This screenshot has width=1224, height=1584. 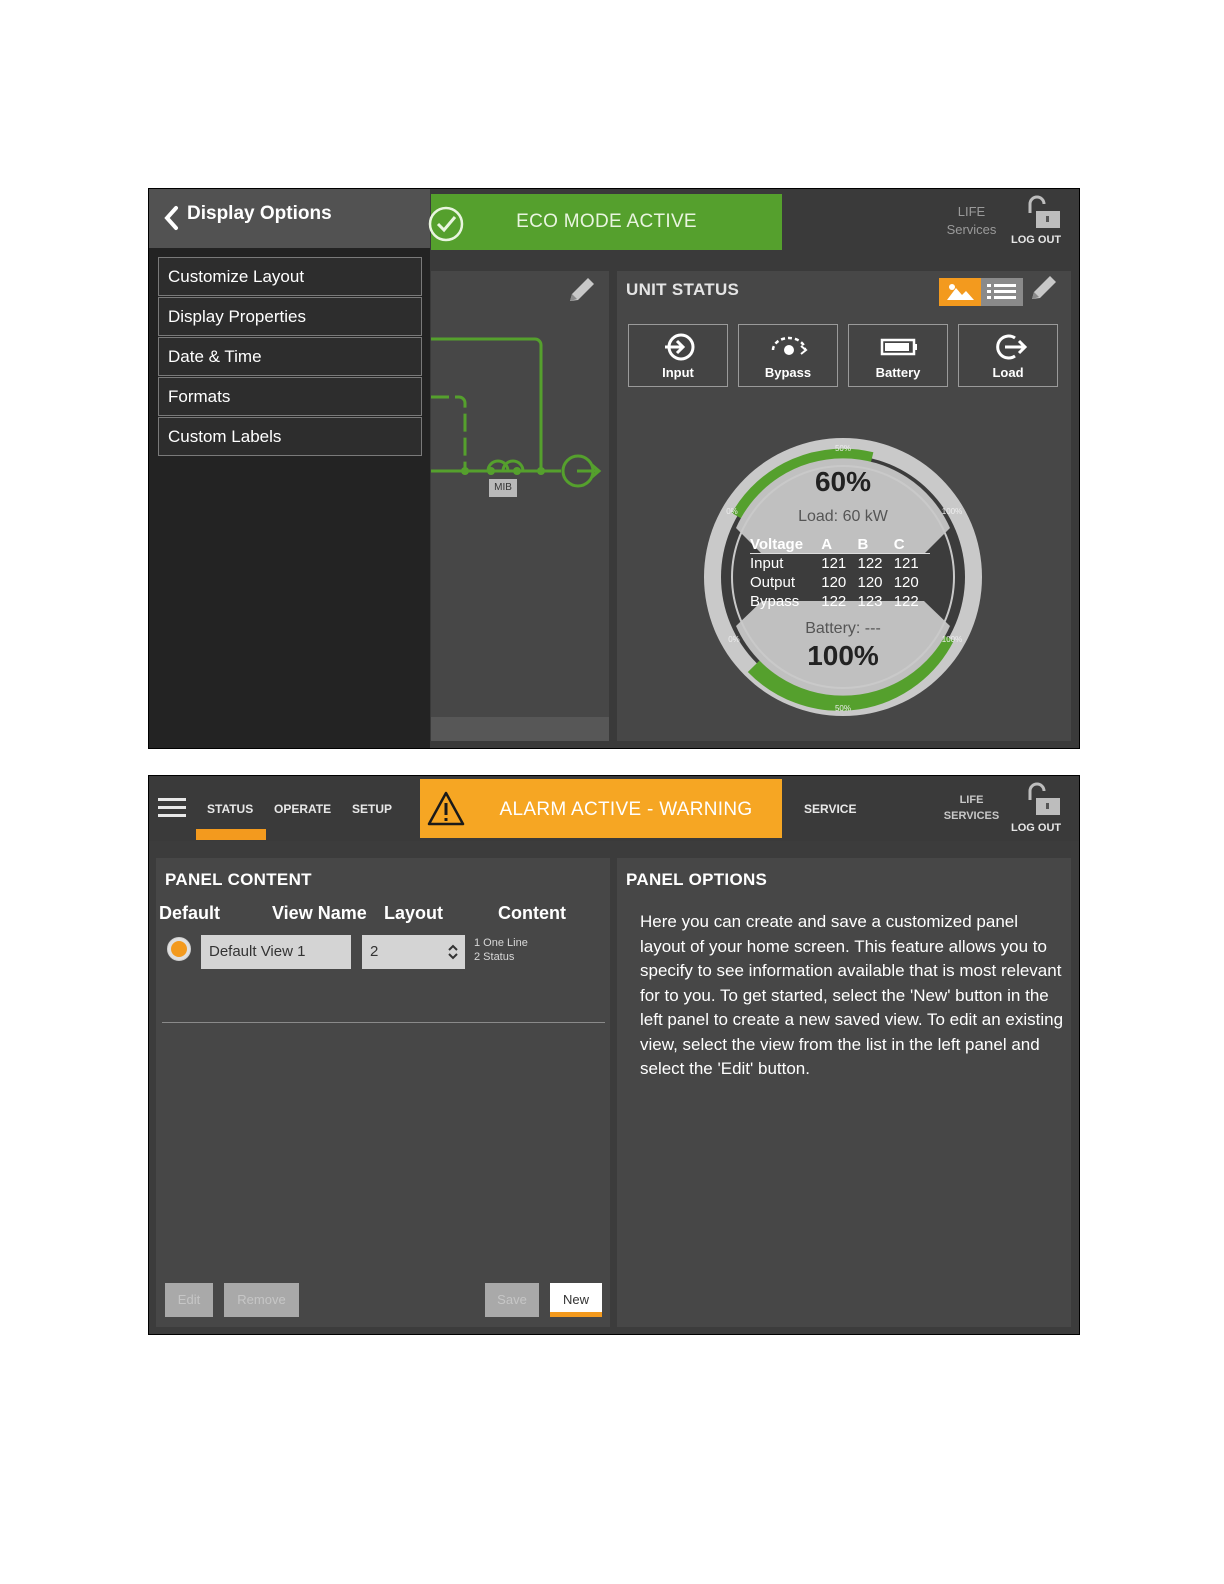 What do you see at coordinates (767, 563) in the screenshot?
I see `row-name: Input` at bounding box center [767, 563].